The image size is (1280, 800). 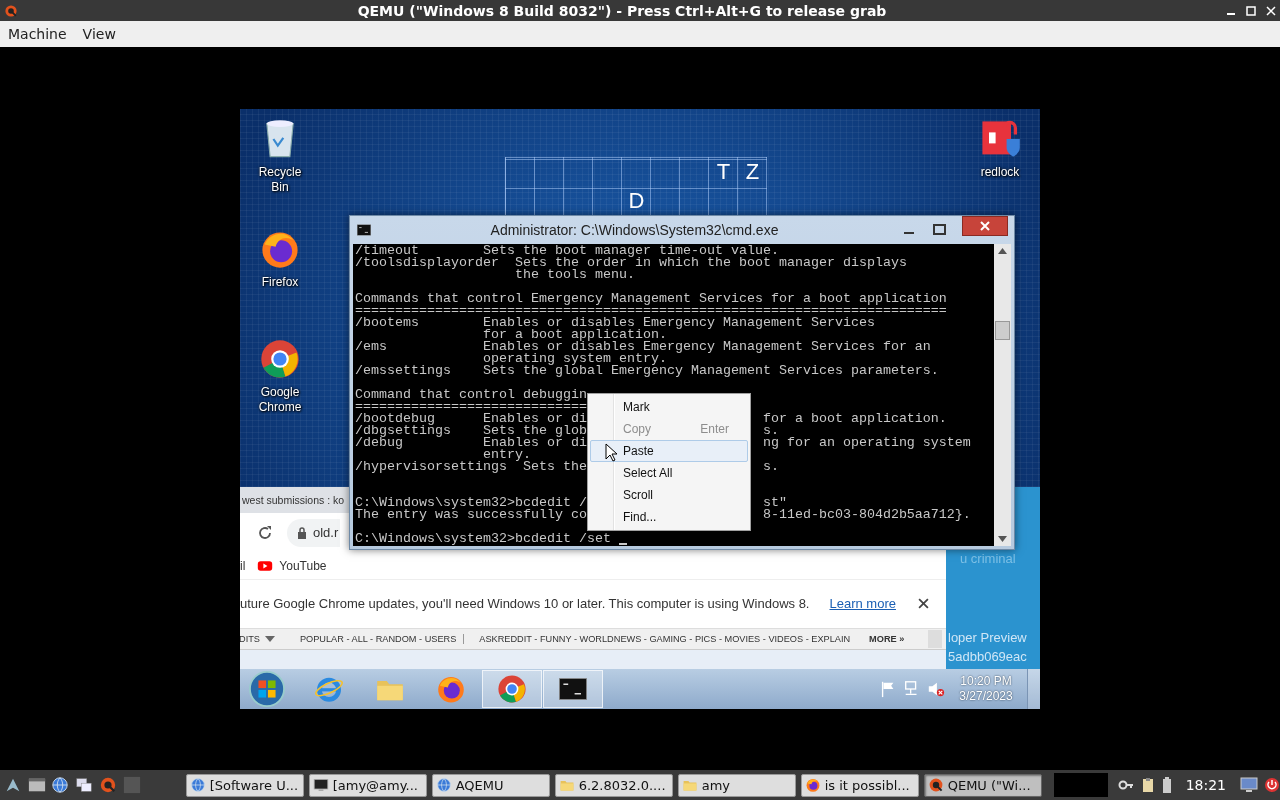 What do you see at coordinates (1002, 330) in the screenshot?
I see `scroll-thumb` at bounding box center [1002, 330].